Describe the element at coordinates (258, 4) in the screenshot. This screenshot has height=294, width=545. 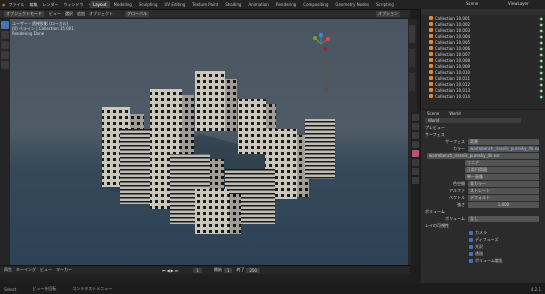
I see `tab-animation: Animation` at that location.